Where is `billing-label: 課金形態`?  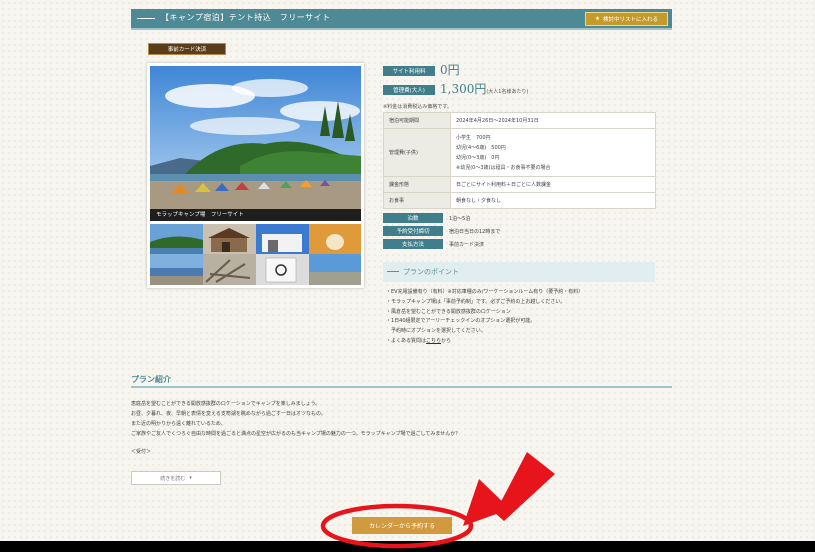 billing-label: 課金形態 is located at coordinates (417, 184).